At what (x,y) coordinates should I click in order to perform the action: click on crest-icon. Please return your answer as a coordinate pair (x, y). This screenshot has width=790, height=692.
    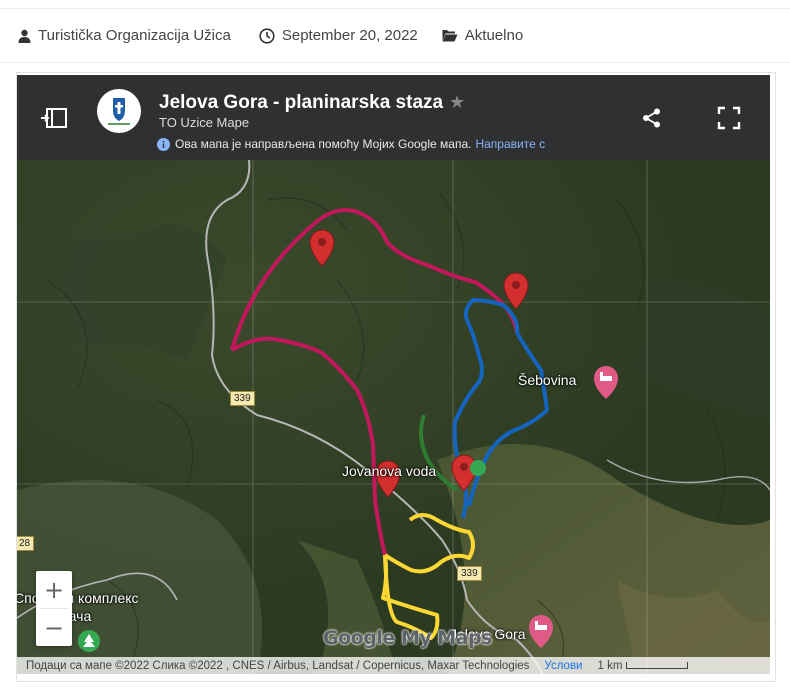
    Looking at the image, I should click on (119, 111).